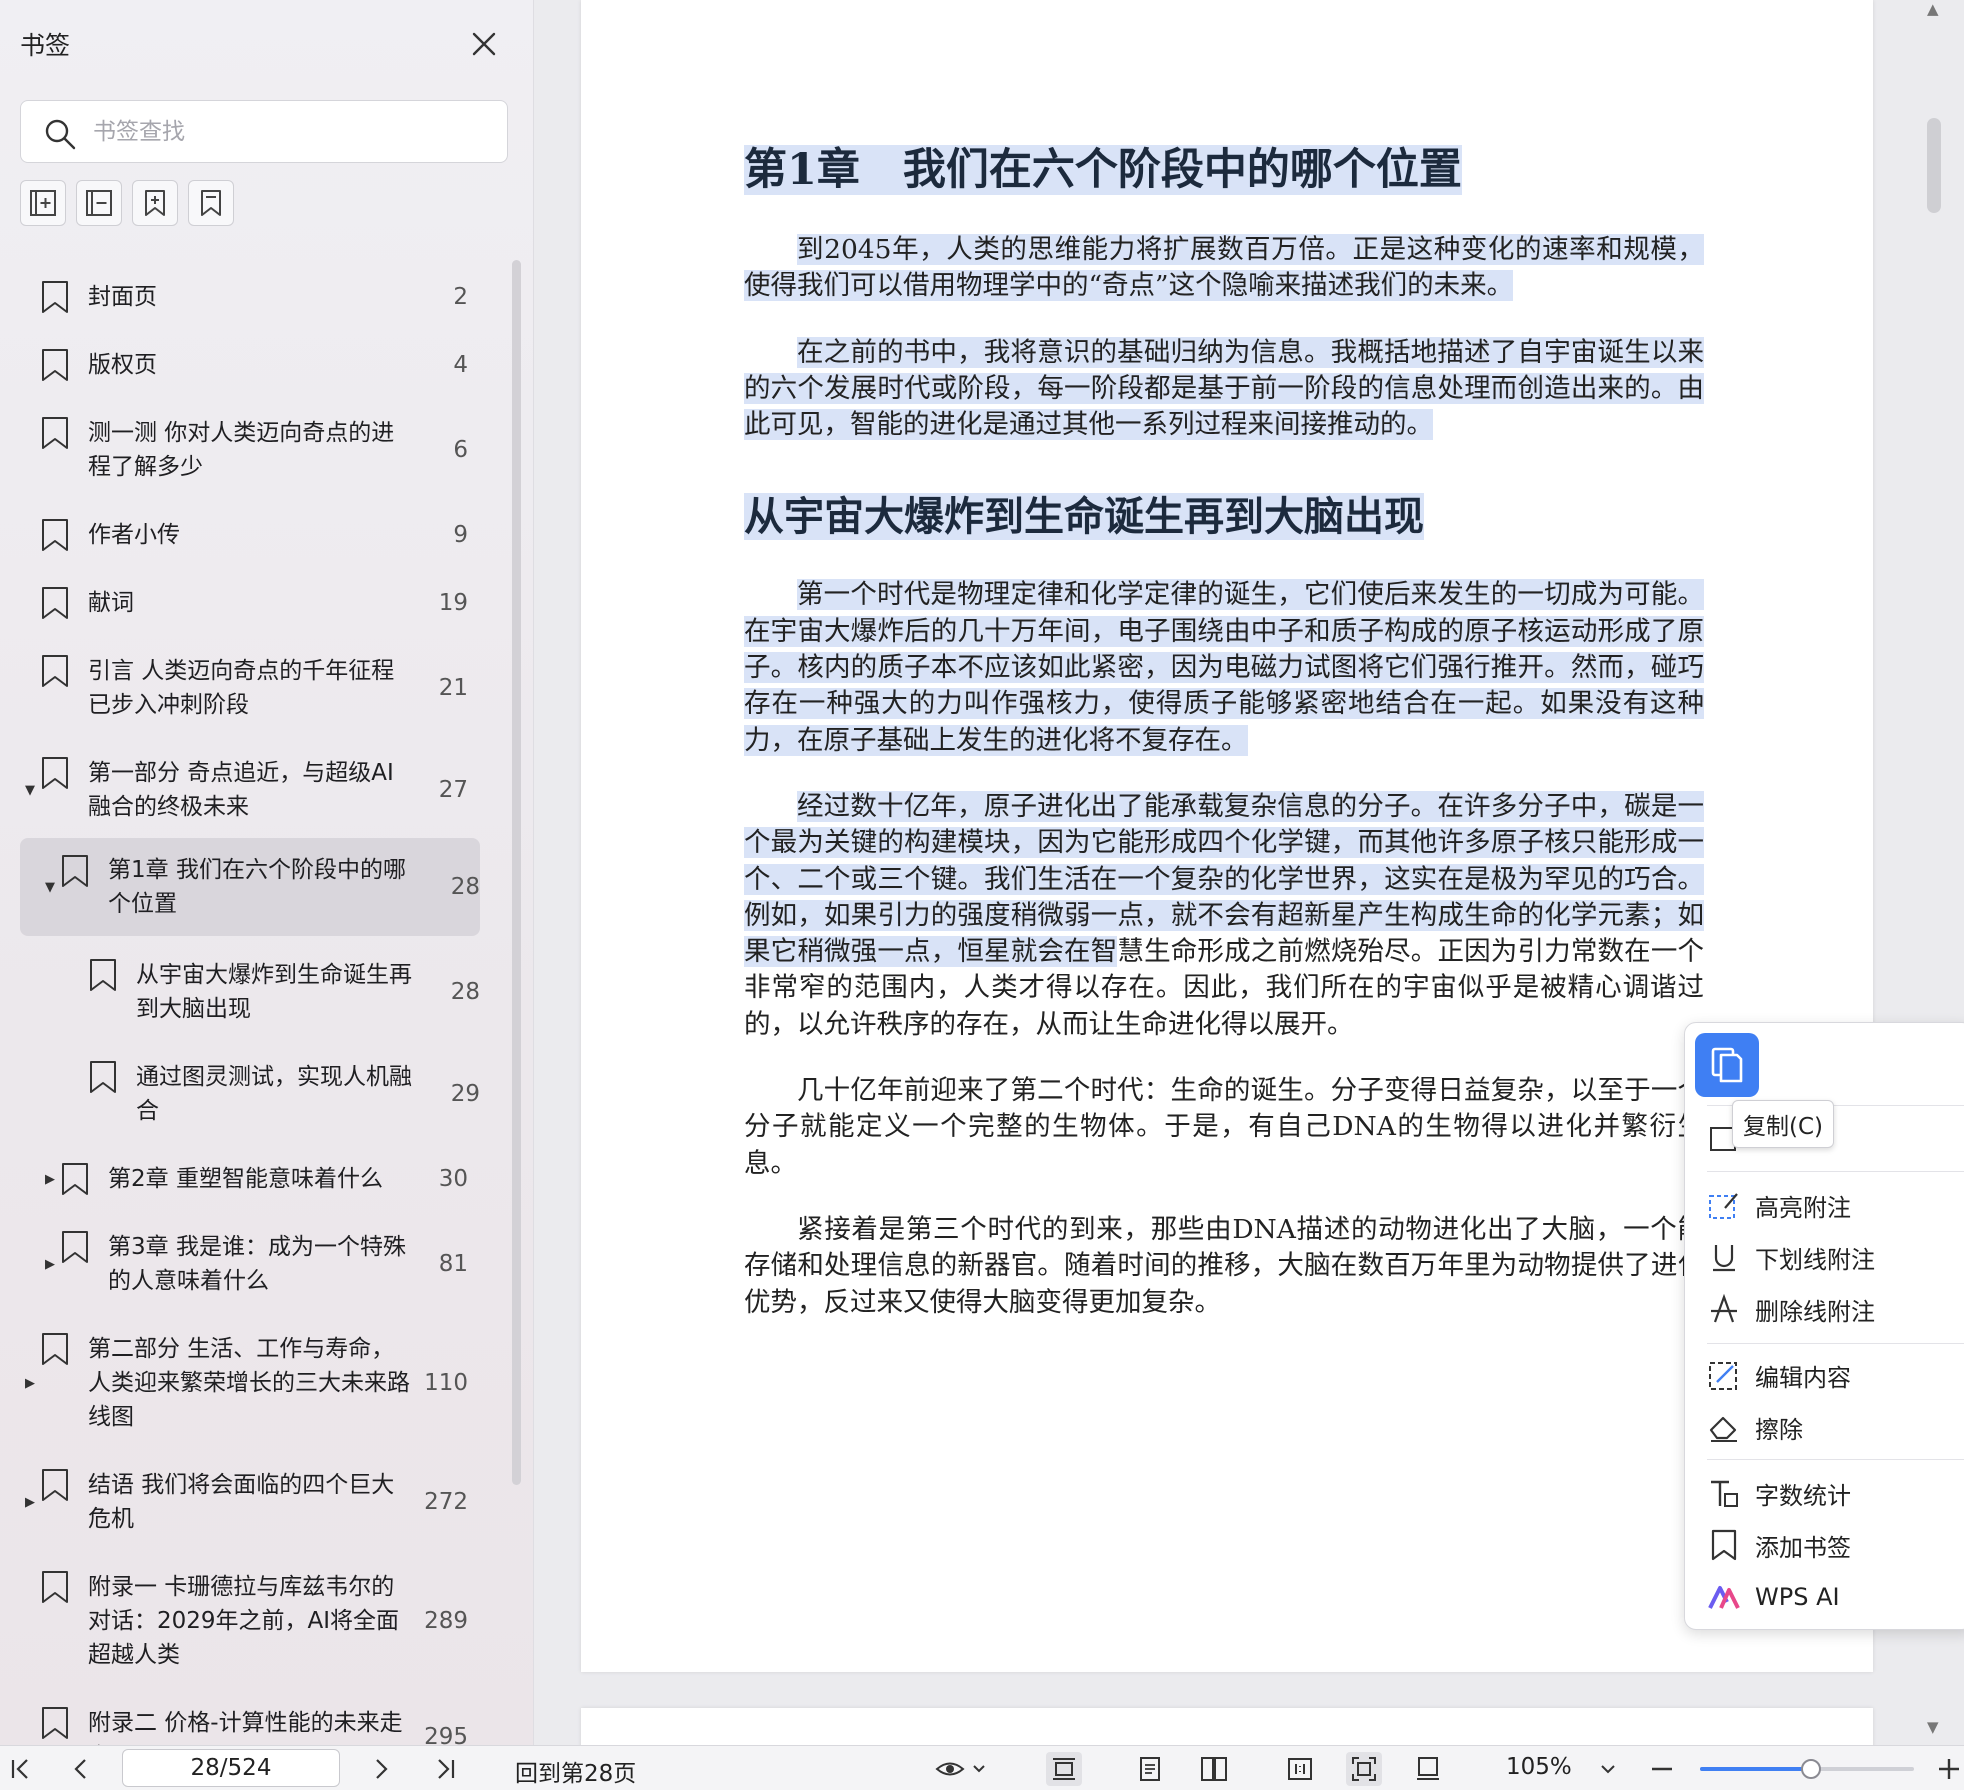 This screenshot has width=1964, height=1790. I want to click on single-page-icon, so click(1150, 1769).